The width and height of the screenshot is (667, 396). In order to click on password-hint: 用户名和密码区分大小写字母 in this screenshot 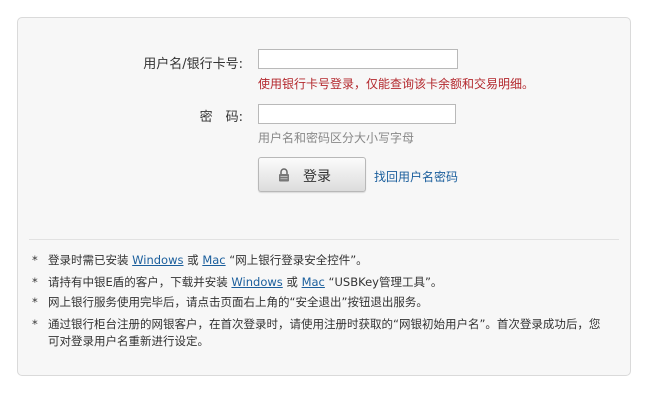, I will do `click(336, 138)`.